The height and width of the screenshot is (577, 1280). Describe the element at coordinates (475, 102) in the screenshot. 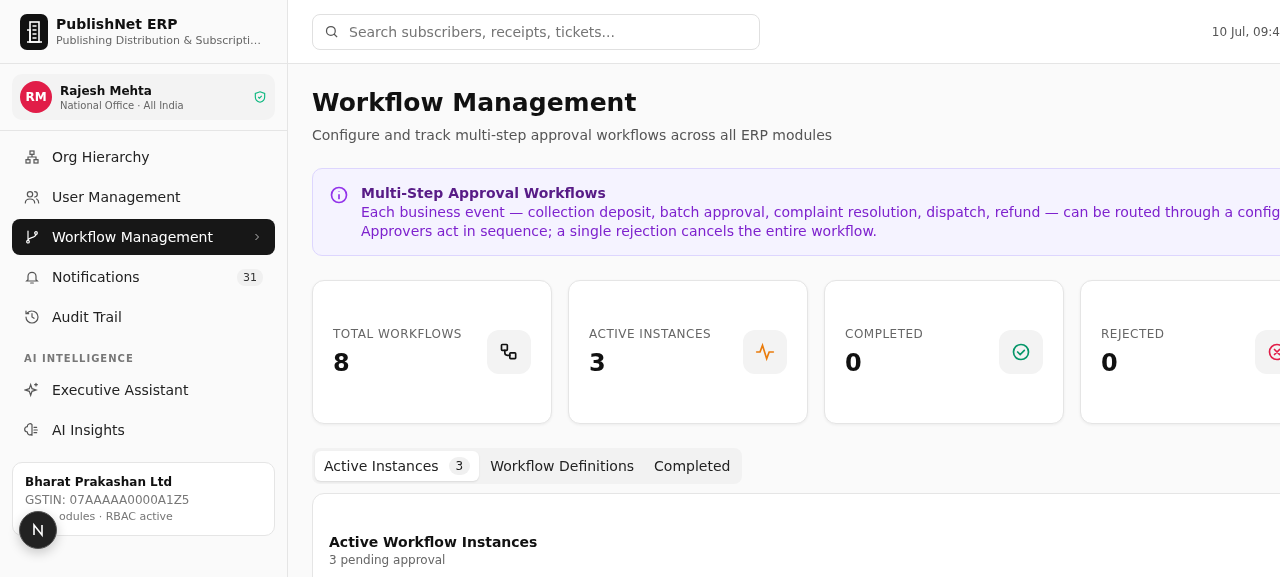

I see `page-title: Workflow Management` at that location.